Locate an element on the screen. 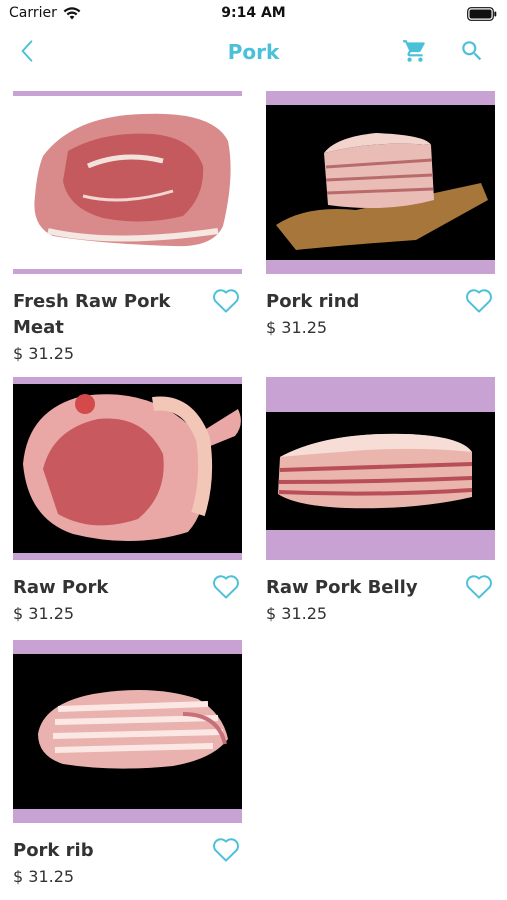  product-card: Raw Pork Belly $ 31.25 is located at coordinates (380, 500).